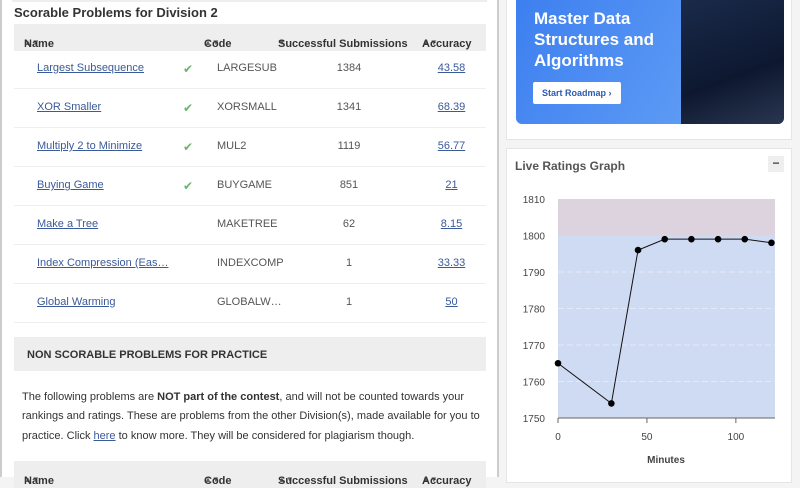  I want to click on y-tick-label: 1750, so click(534, 419).